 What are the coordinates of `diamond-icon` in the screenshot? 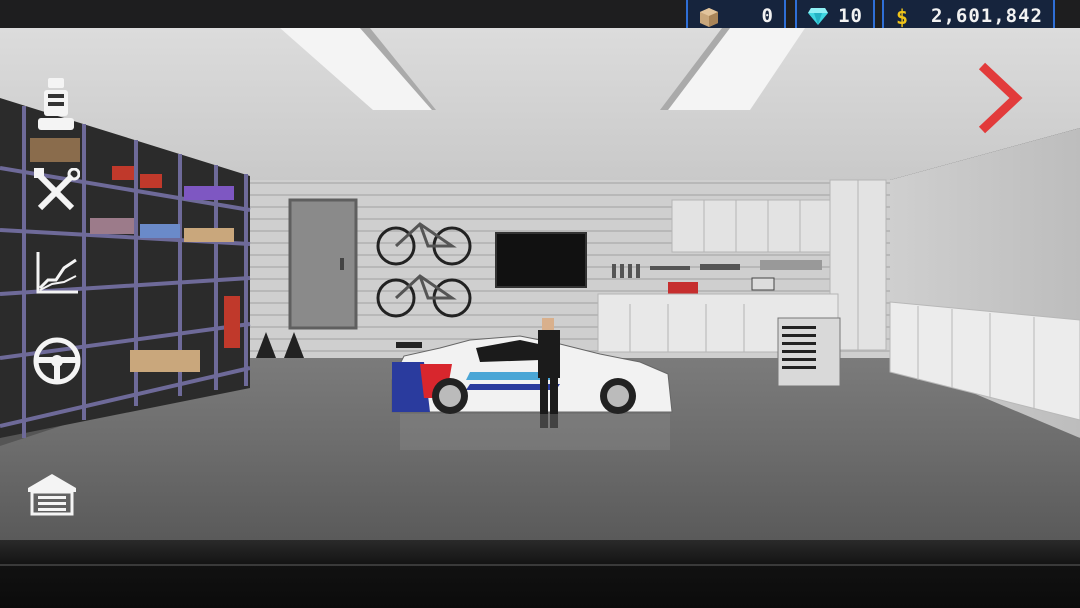 It's located at (818, 16).